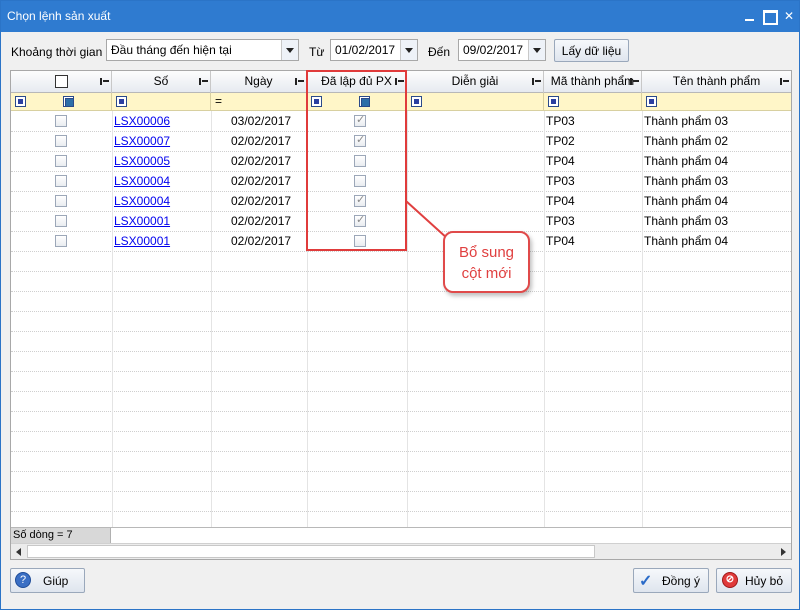 Image resolution: width=800 pixels, height=610 pixels. I want to click on cancel-icon: ⊘, so click(730, 580).